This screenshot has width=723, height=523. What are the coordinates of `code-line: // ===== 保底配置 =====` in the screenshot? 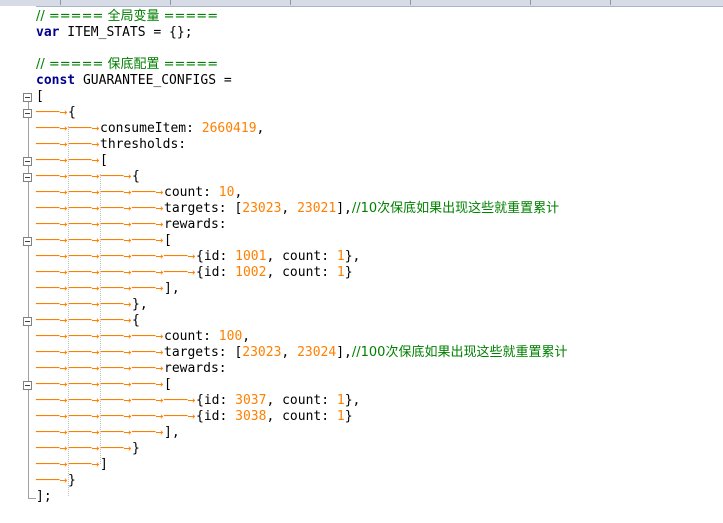 It's located at (127, 65).